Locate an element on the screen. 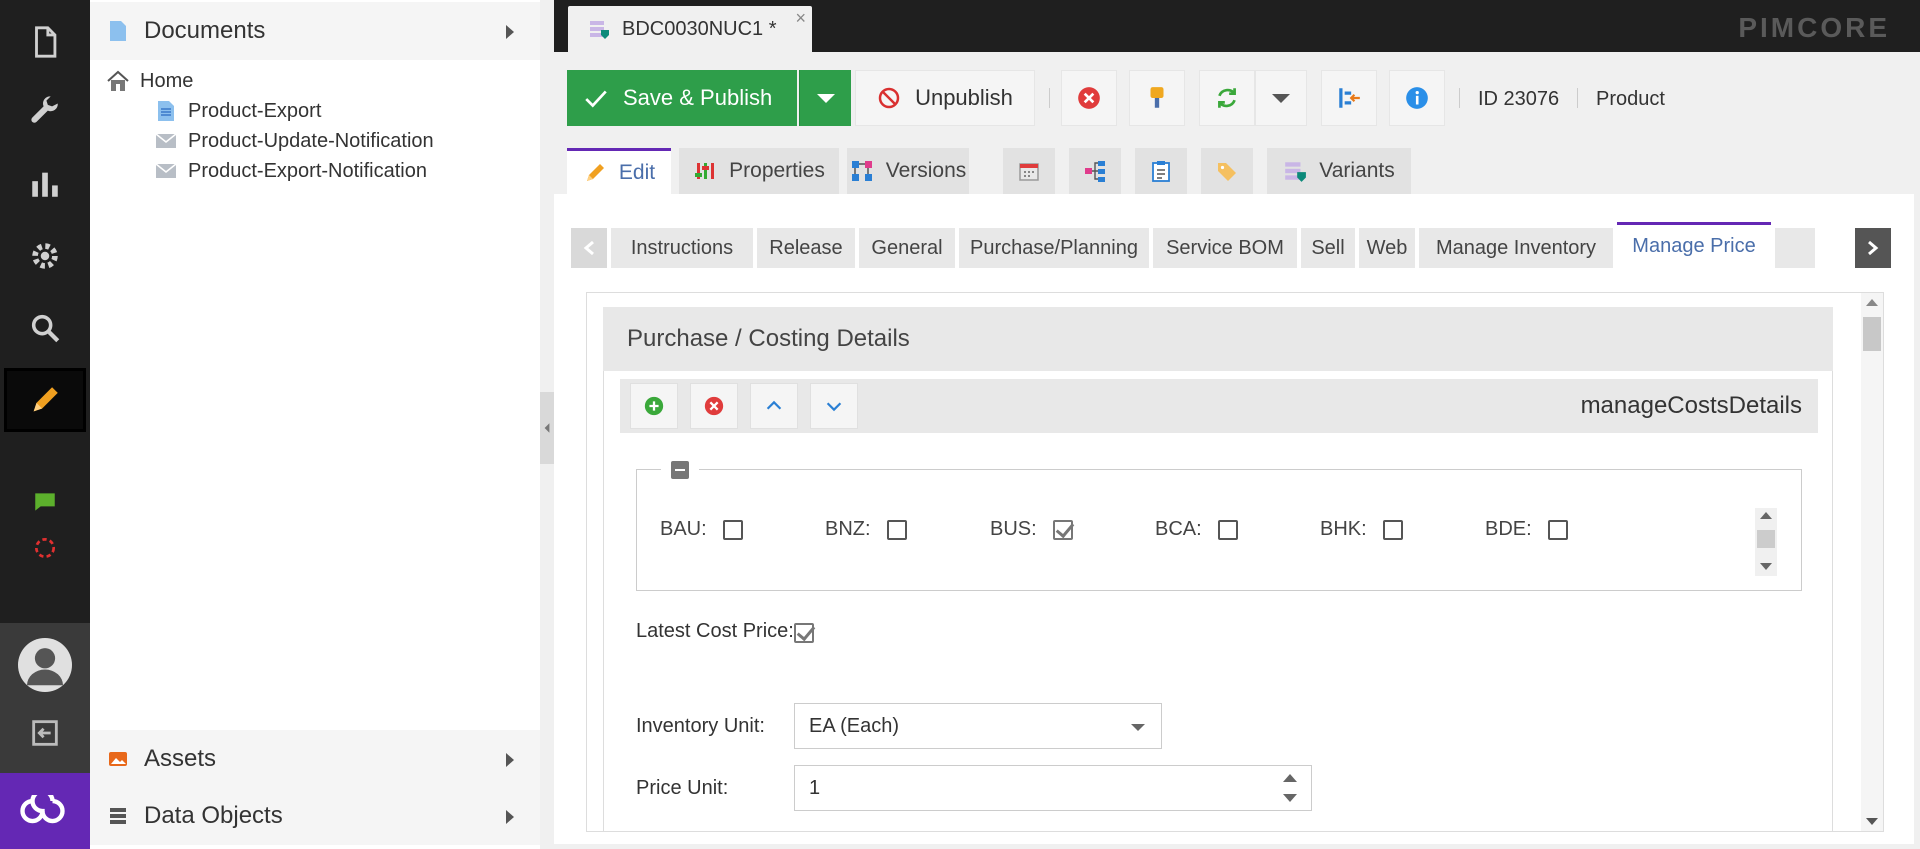 The image size is (1920, 849). tree-item-home: Home is located at coordinates (315, 81).